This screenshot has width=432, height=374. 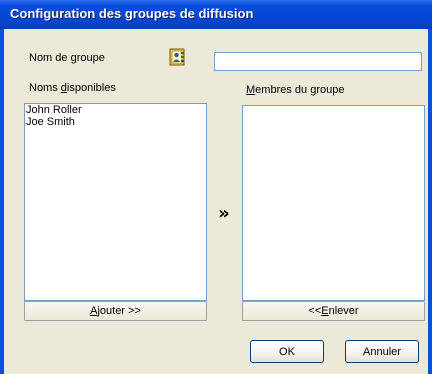 I want to click on remove-button-label: nlever, so click(x=343, y=311).